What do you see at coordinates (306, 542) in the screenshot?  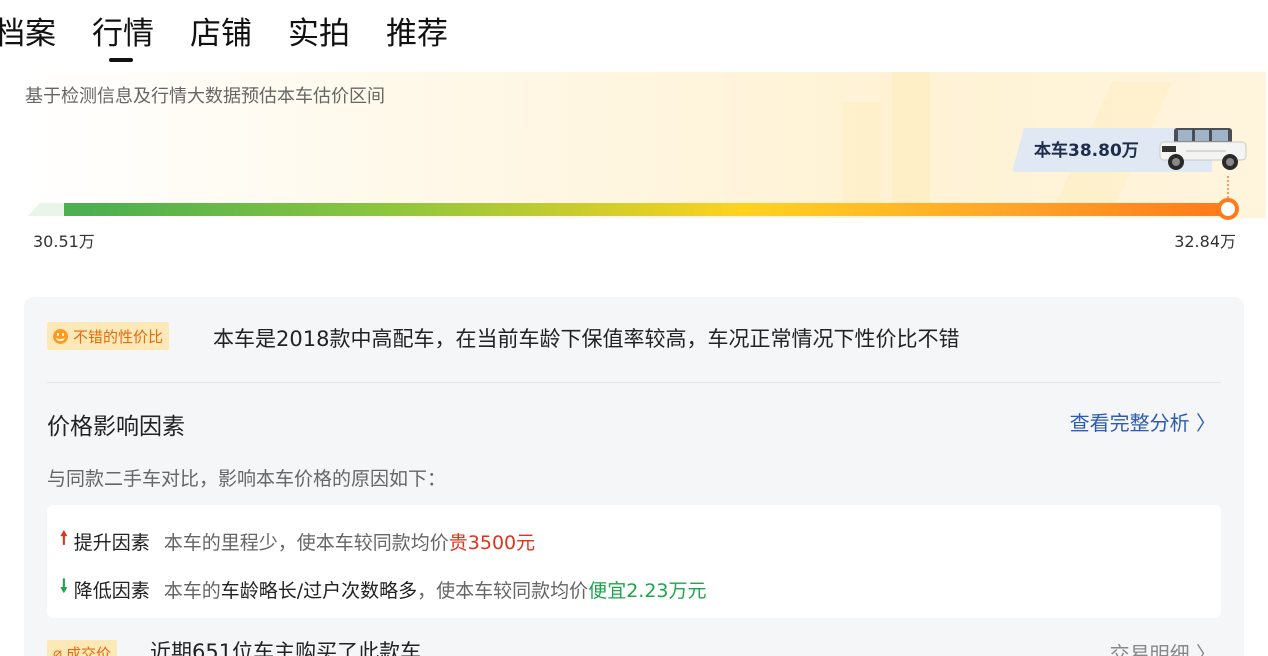 I see `up-factor-desc-text: 本车的里程少，使本车较同款均价` at bounding box center [306, 542].